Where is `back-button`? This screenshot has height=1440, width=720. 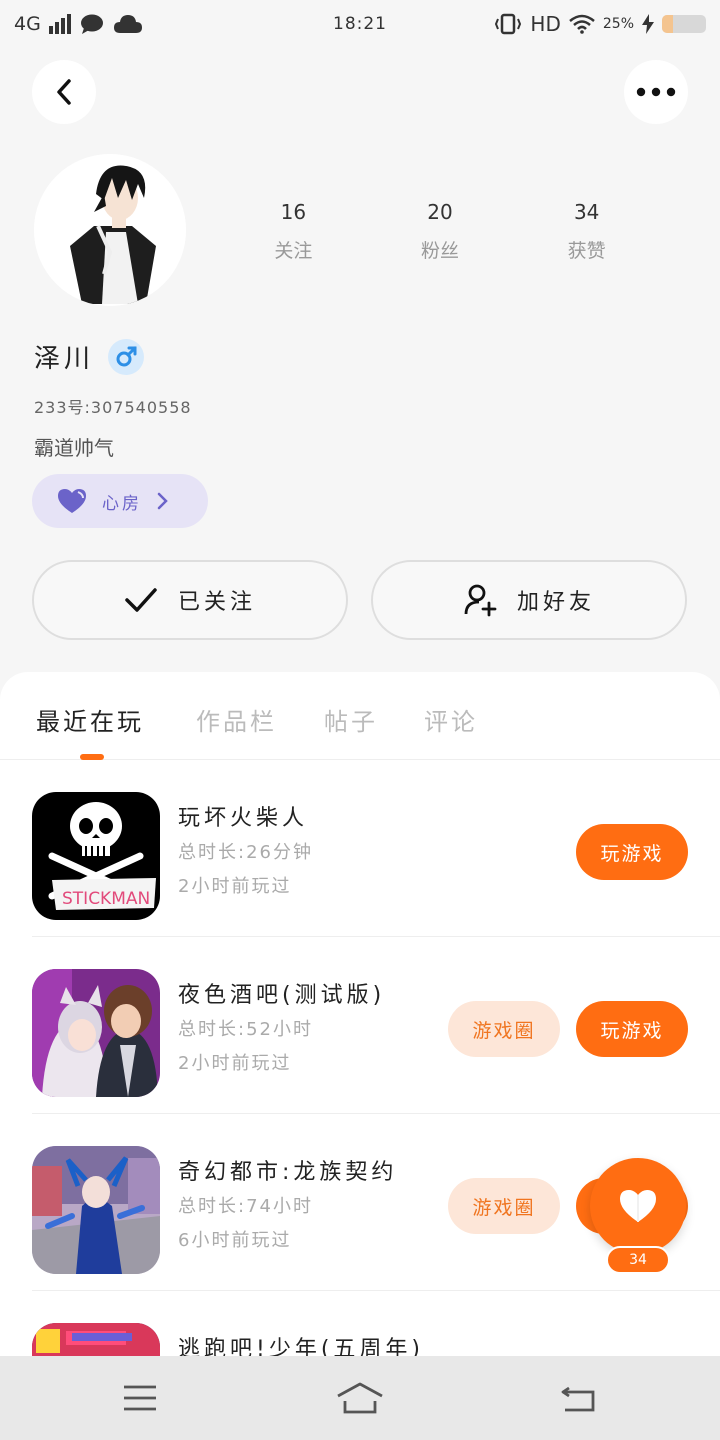 back-button is located at coordinates (64, 92).